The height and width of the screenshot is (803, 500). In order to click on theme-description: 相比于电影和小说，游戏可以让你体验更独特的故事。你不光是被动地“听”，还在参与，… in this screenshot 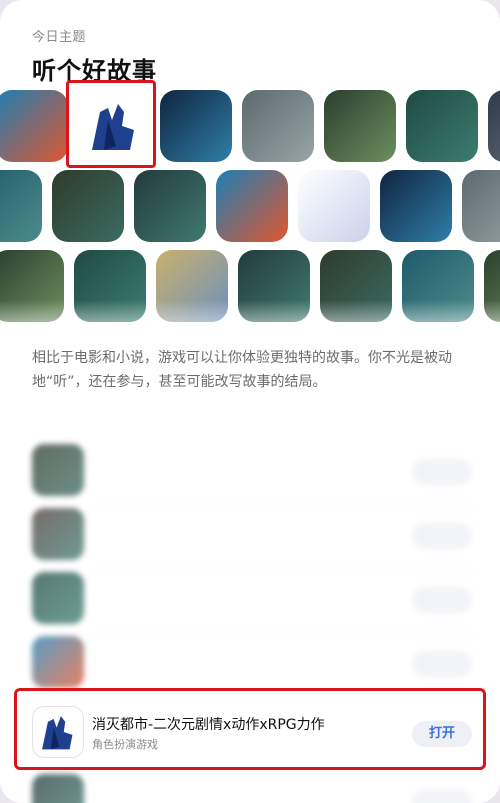, I will do `click(242, 370)`.